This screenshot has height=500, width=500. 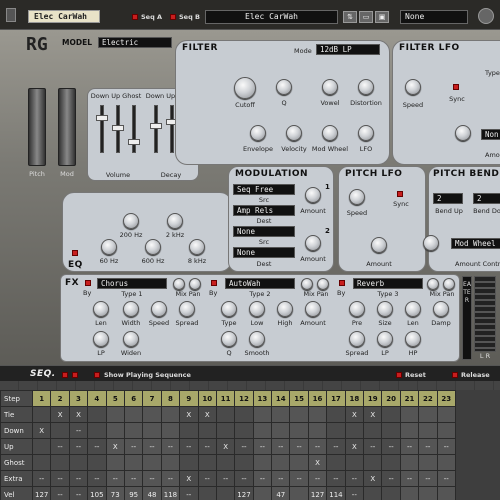 I want to click on pitch-lfo-speed-knob, so click(x=357, y=197).